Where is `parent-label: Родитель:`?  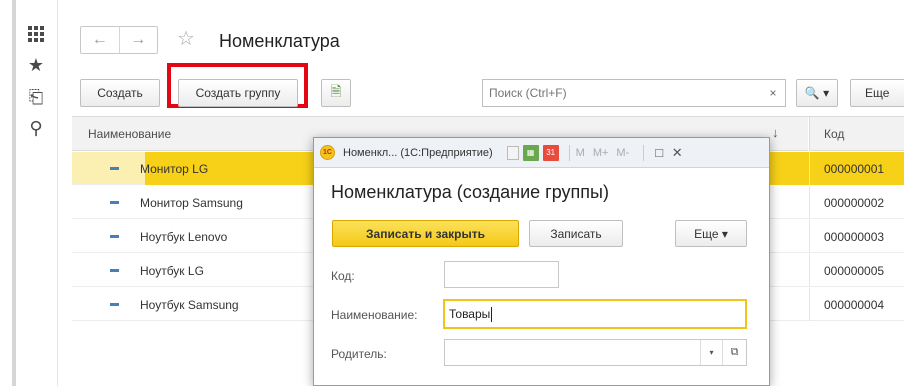 parent-label: Родитель: is located at coordinates (359, 354).